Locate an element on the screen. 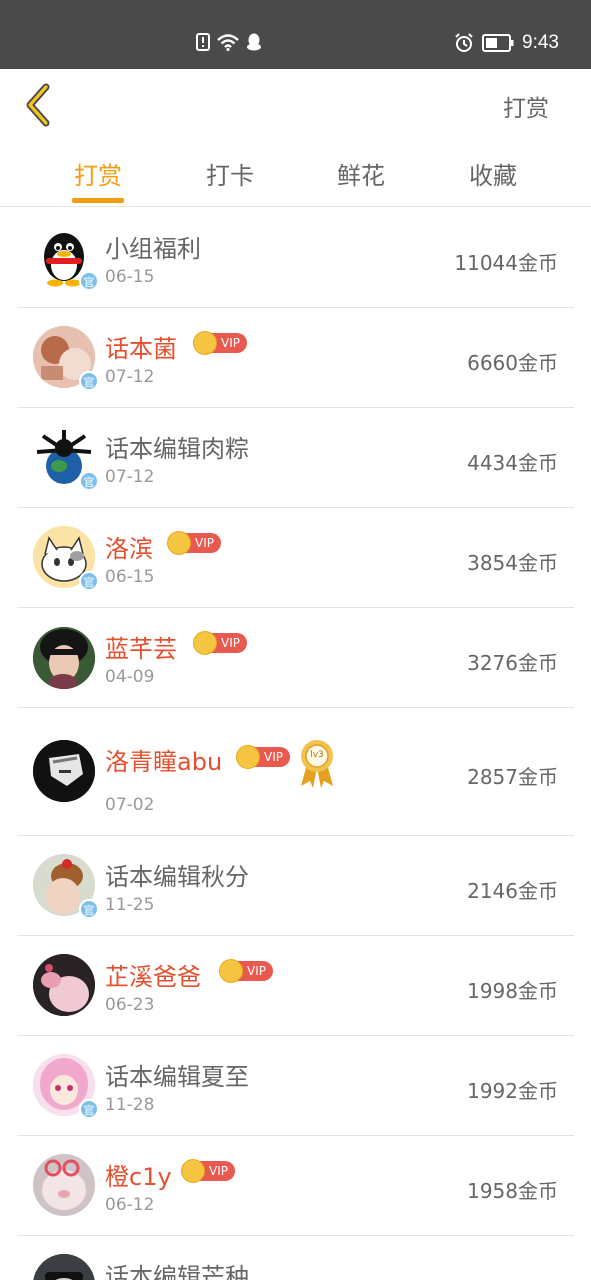 Image resolution: width=591 pixels, height=1280 pixels. coin-amount: 11044金币 is located at coordinates (506, 263).